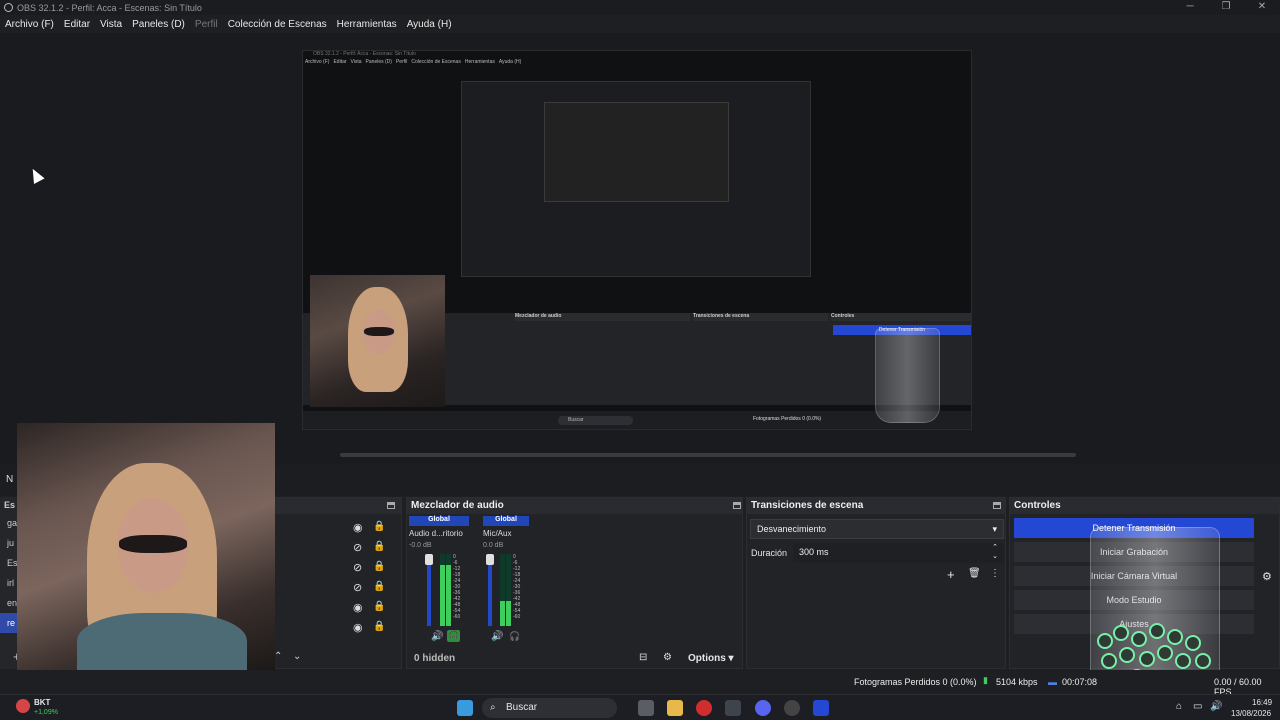 This screenshot has height=720, width=1280. What do you see at coordinates (206, 24) in the screenshot?
I see `menu-perfil: Perfil` at bounding box center [206, 24].